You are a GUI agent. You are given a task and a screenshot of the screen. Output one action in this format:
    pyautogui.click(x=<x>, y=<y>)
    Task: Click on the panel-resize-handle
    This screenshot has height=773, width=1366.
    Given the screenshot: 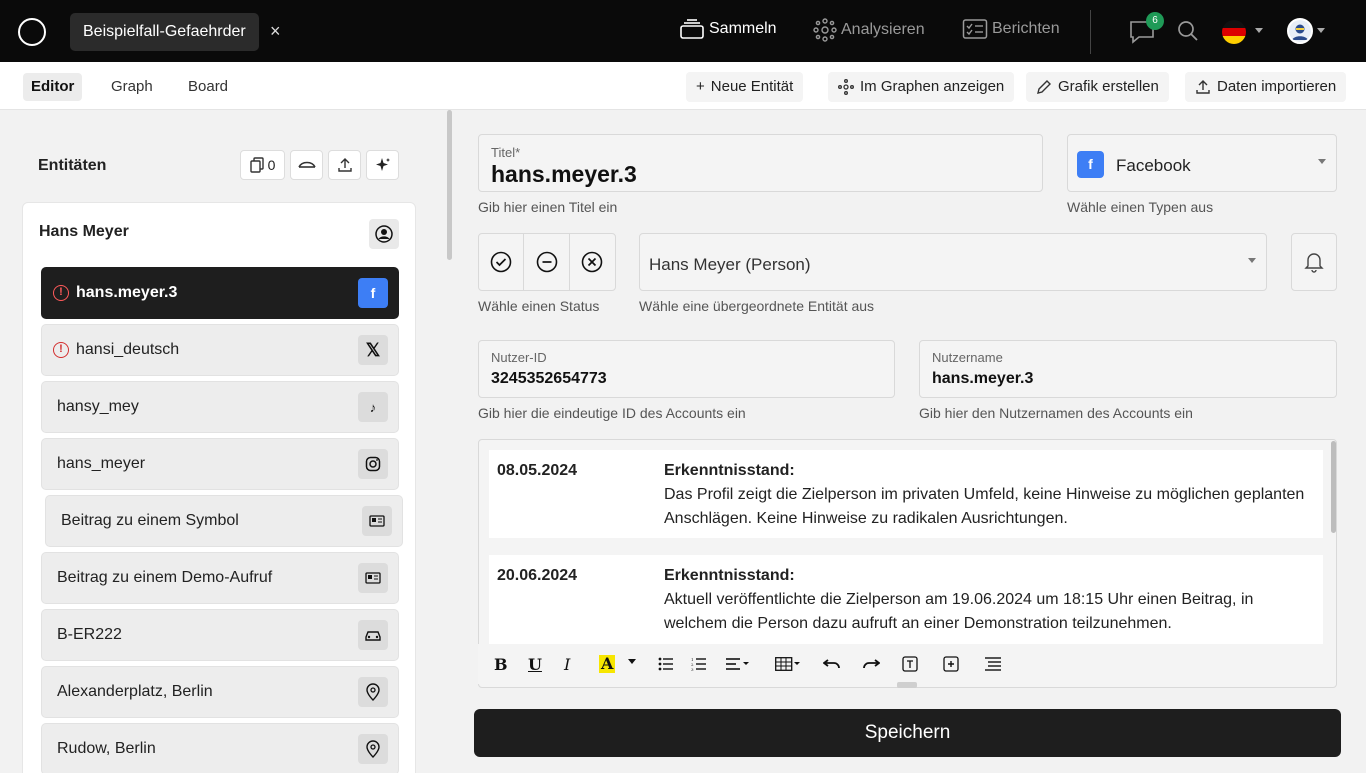 What is the action you would take?
    pyautogui.click(x=449, y=185)
    